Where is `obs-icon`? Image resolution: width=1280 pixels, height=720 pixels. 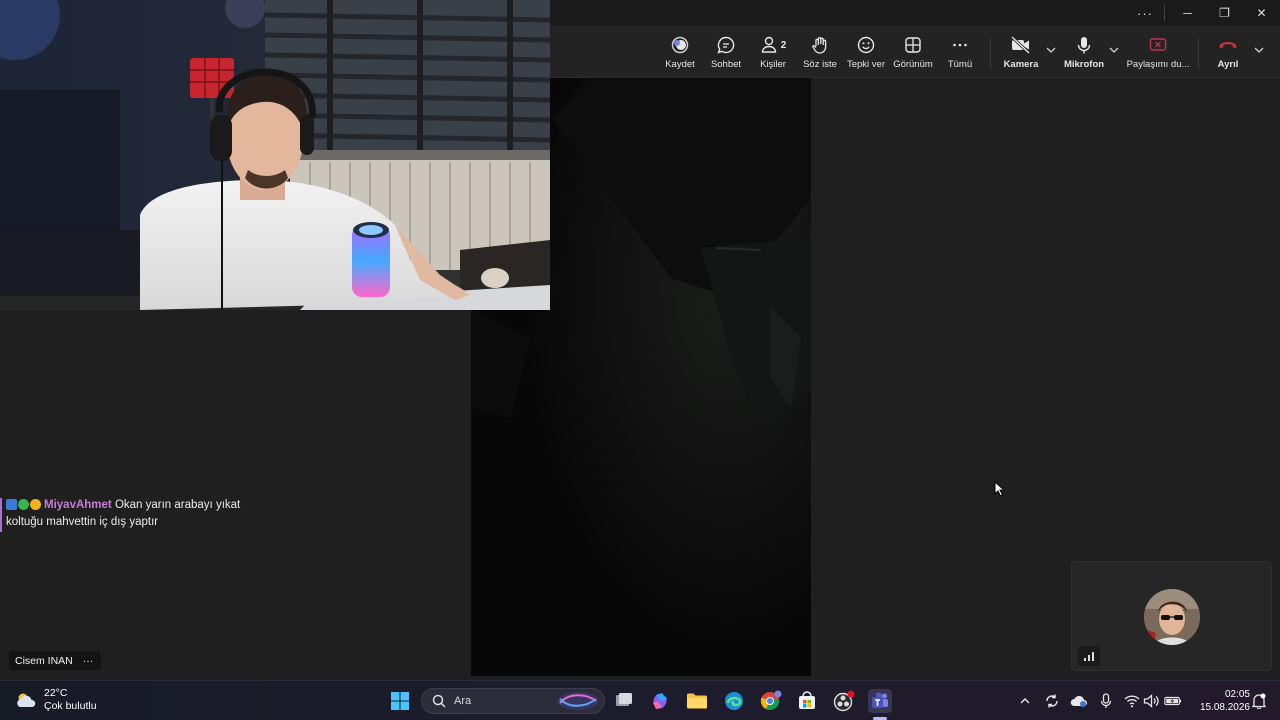
obs-icon is located at coordinates (844, 701).